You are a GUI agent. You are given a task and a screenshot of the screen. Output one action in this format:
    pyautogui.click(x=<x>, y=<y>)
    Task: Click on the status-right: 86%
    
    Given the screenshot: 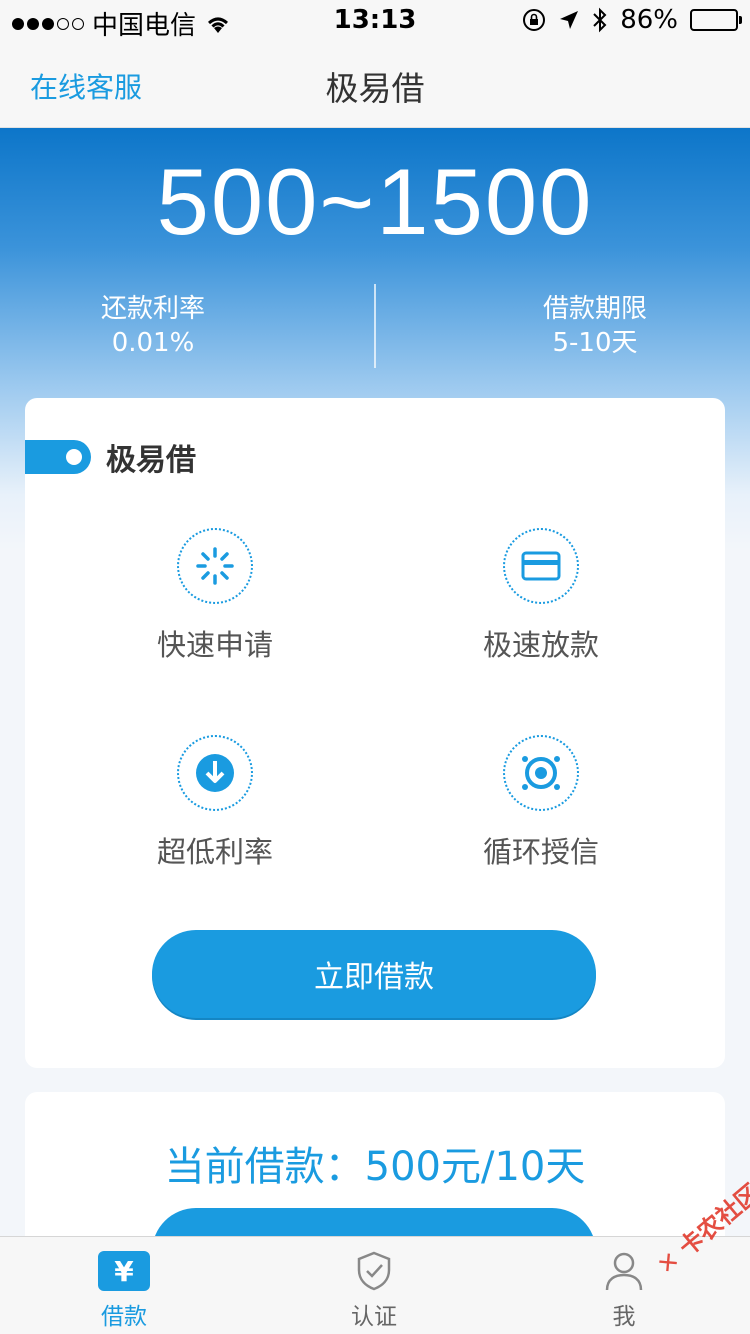 What is the action you would take?
    pyautogui.click(x=632, y=20)
    